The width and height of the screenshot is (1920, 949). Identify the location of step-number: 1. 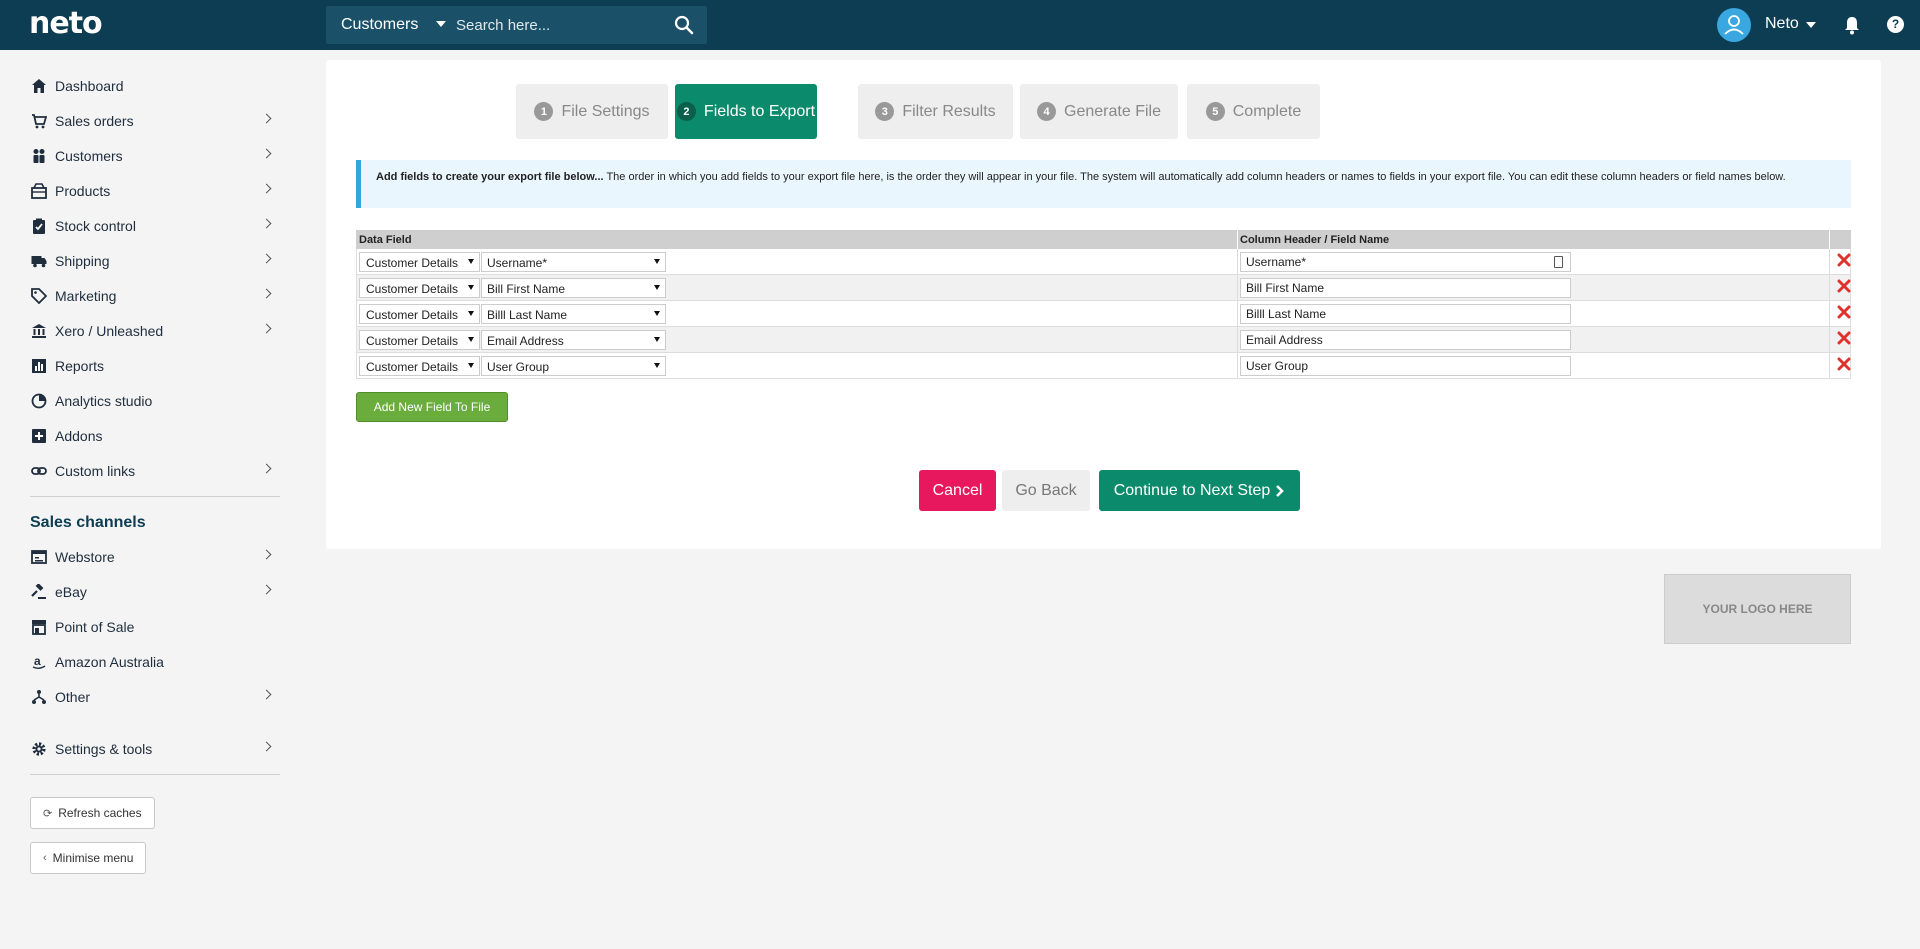
(544, 111).